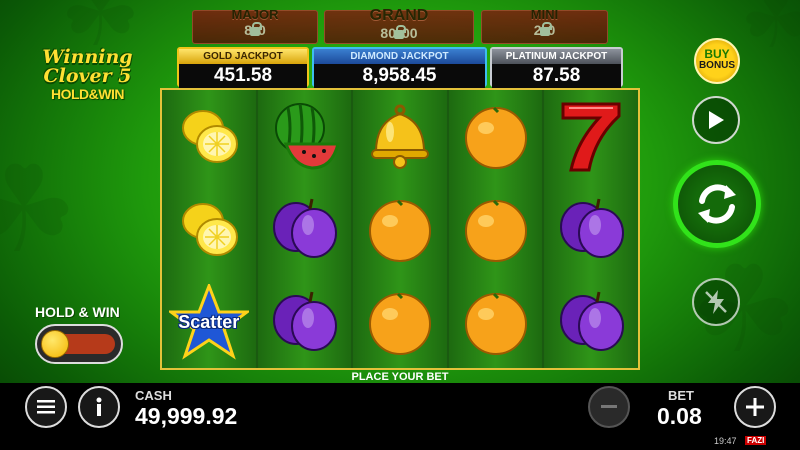 The image size is (800, 450). I want to click on autoplay-button, so click(716, 120).